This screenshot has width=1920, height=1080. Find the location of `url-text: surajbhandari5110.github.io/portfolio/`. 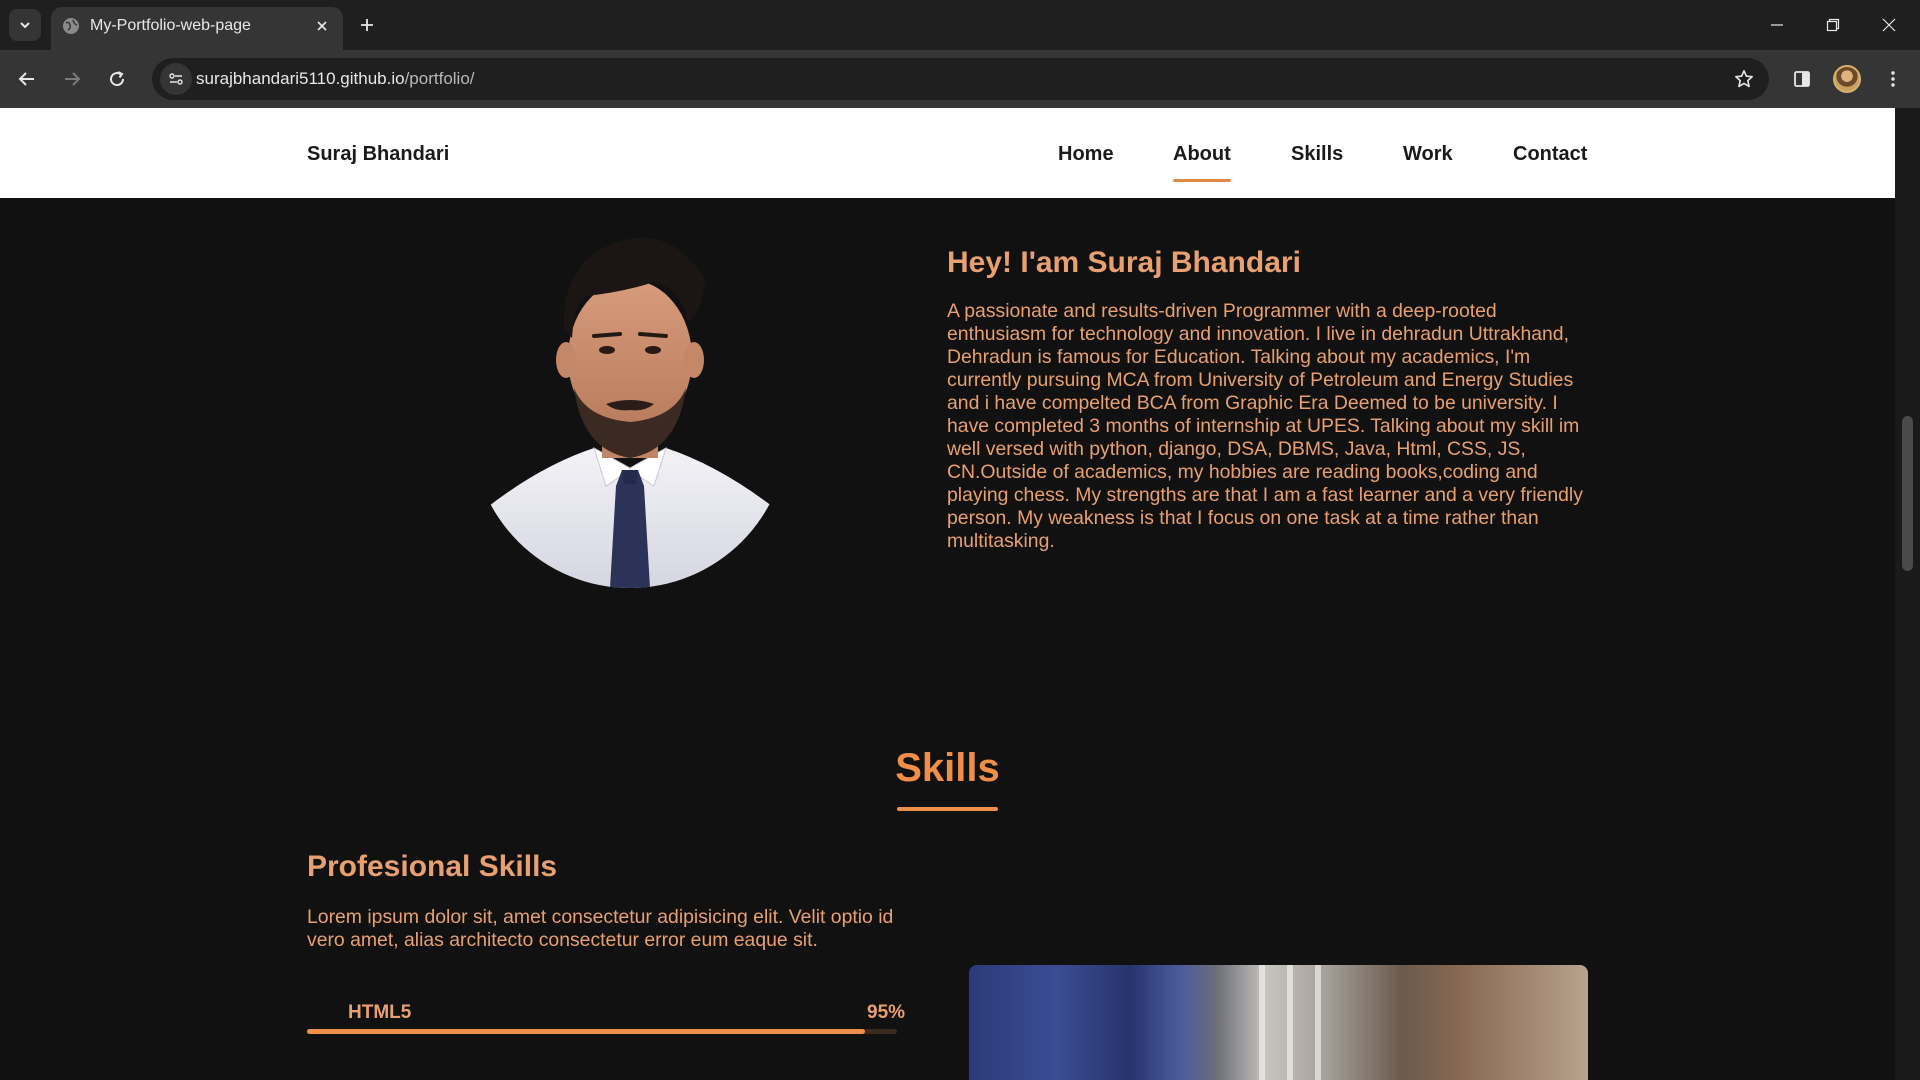

url-text: surajbhandari5110.github.io/portfolio/ is located at coordinates (335, 79).